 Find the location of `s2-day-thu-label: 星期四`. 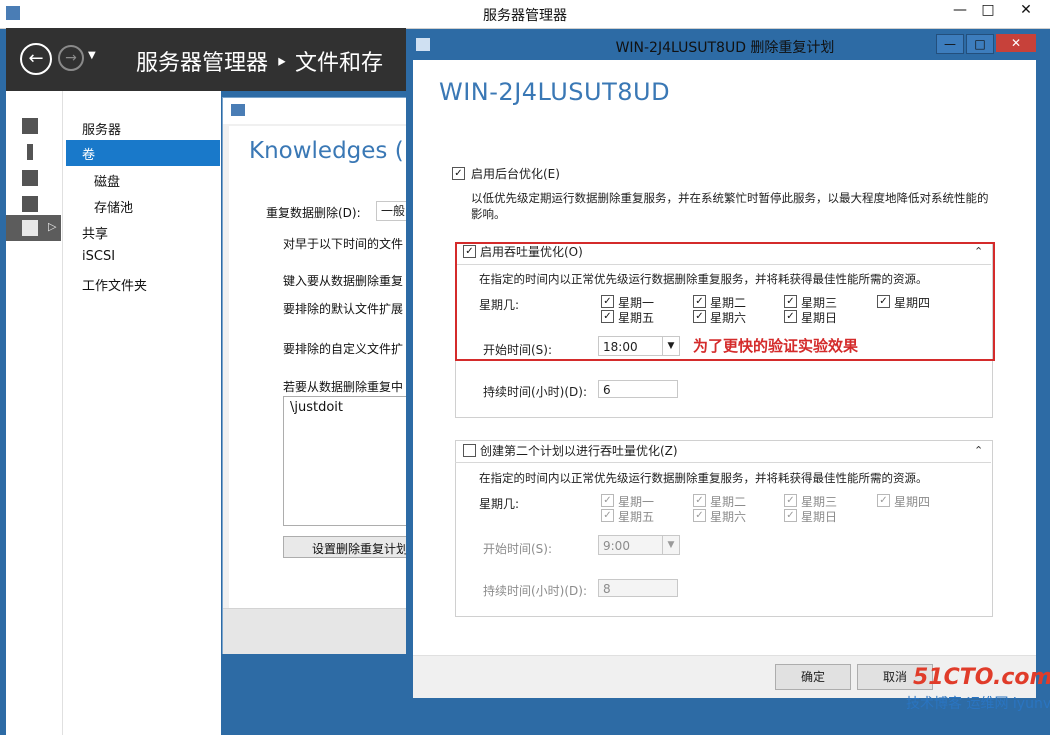

s2-day-thu-label: 星期四 is located at coordinates (912, 502).